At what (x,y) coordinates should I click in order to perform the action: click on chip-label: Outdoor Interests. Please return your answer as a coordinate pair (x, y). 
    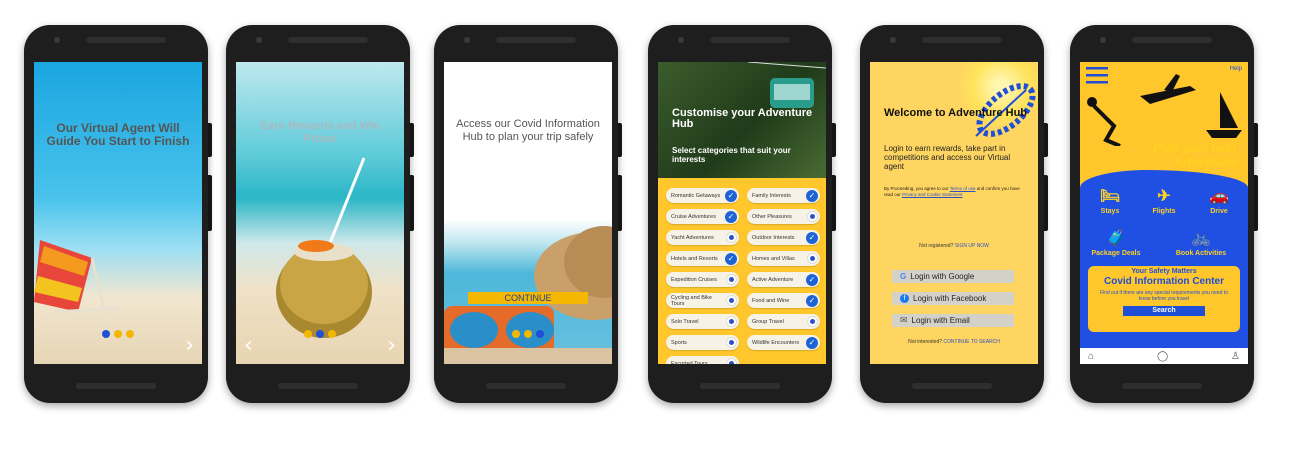
    Looking at the image, I should click on (773, 237).